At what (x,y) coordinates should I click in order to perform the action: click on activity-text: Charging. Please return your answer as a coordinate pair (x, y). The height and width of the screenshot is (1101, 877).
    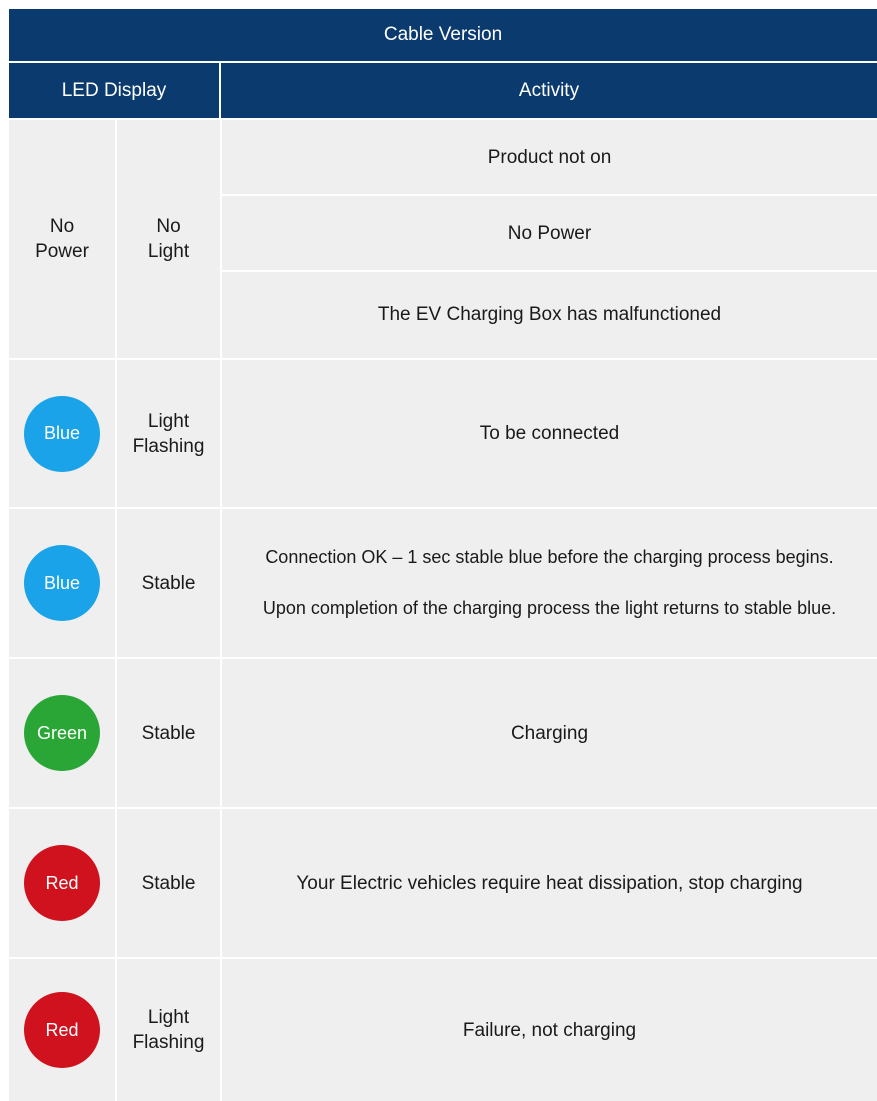
    Looking at the image, I should click on (549, 733).